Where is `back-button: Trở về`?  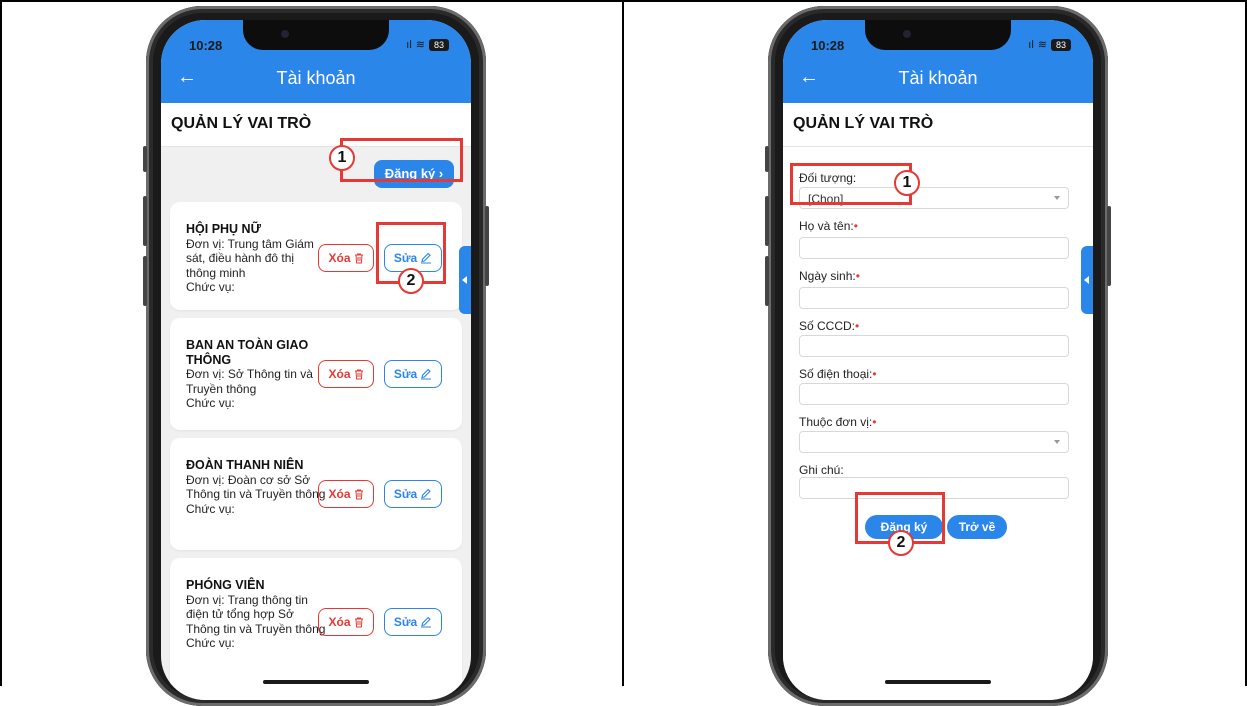 back-button: Trở về is located at coordinates (977, 527).